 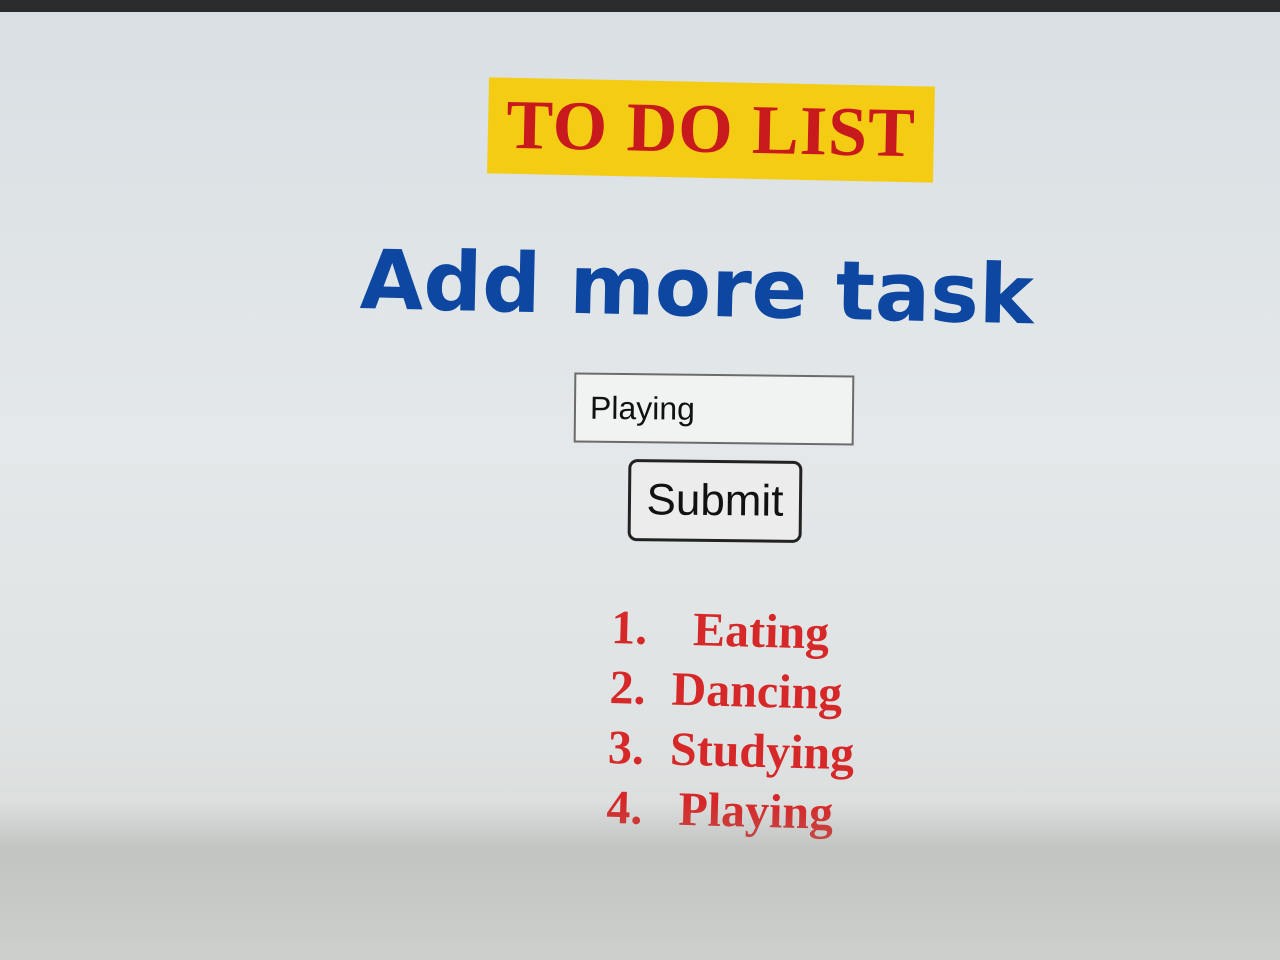 What do you see at coordinates (627, 687) in the screenshot?
I see `task-number: 2.` at bounding box center [627, 687].